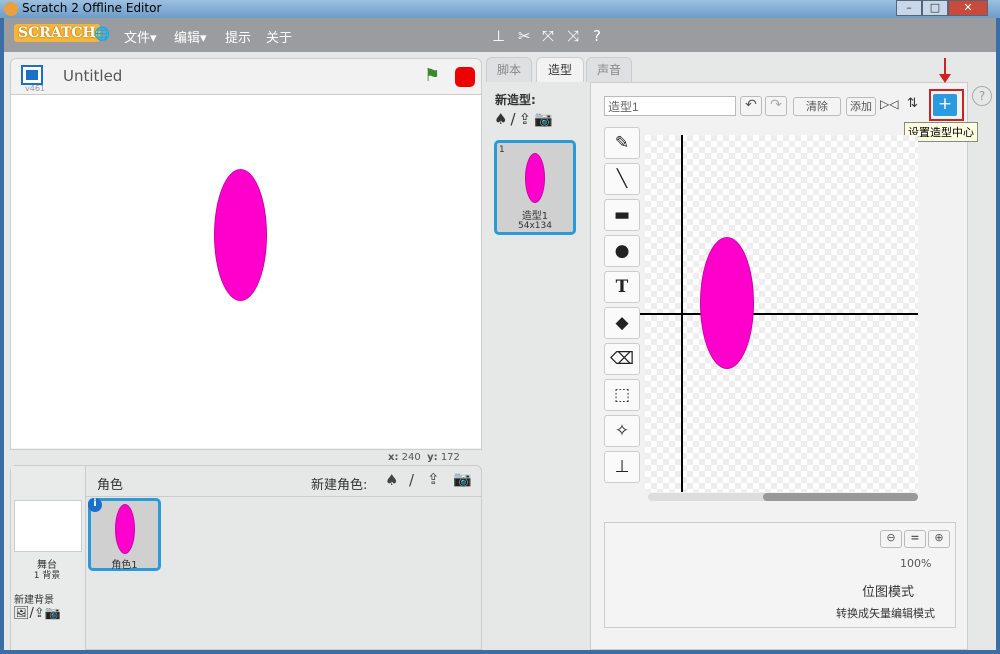  What do you see at coordinates (37, 613) in the screenshot?
I see `new-backdrop-icons: 🖼/⇪📷` at bounding box center [37, 613].